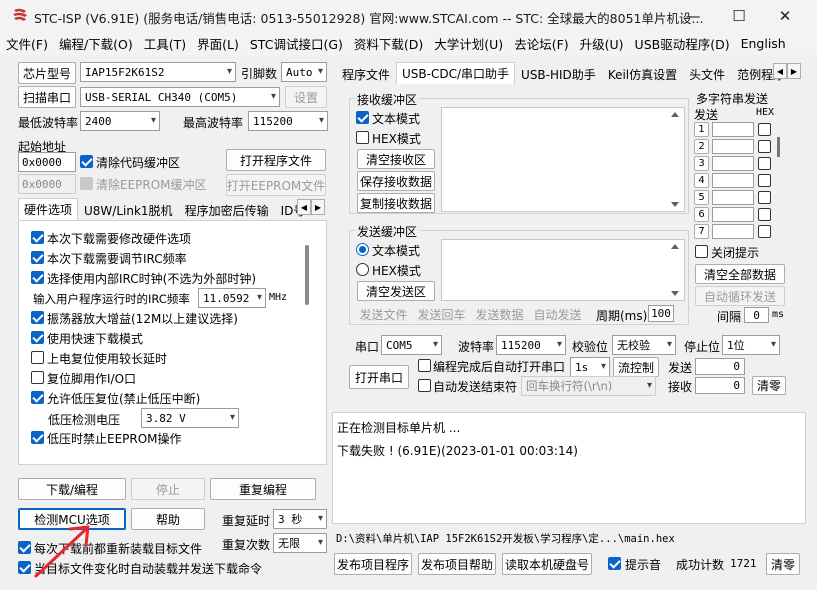 Image resolution: width=817 pixels, height=590 pixels. What do you see at coordinates (675, 159) in the screenshot?
I see `receive-scrollbar` at bounding box center [675, 159].